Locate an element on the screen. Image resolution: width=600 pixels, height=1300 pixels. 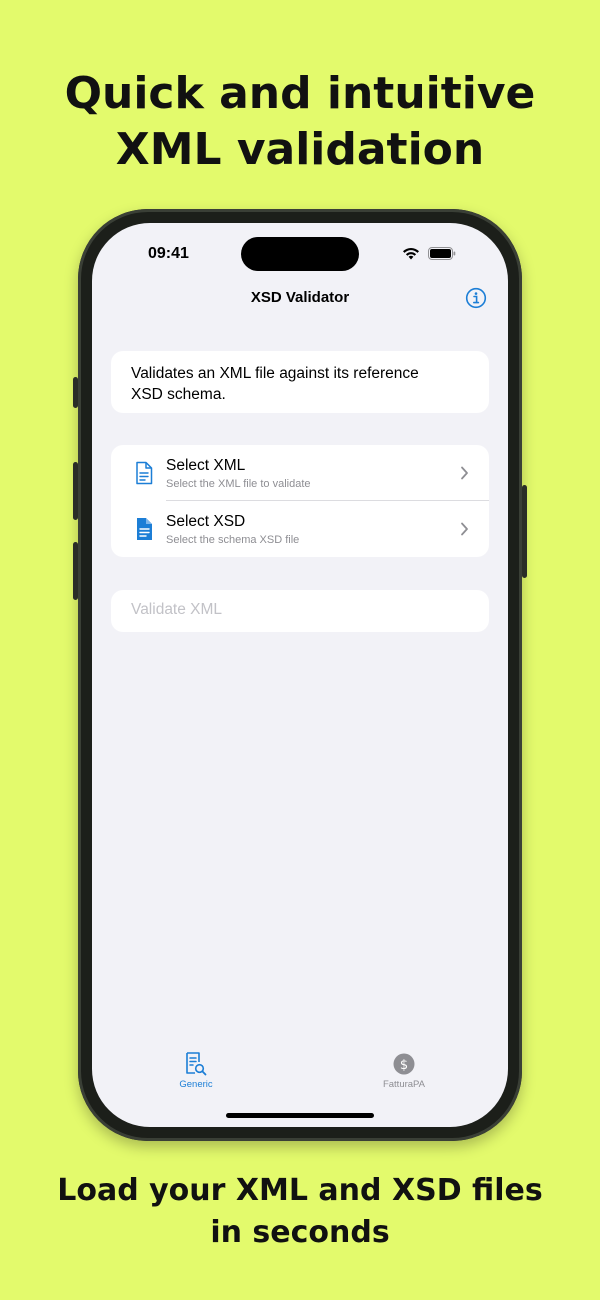
select-xml-title: Select XML is located at coordinates (206, 465).